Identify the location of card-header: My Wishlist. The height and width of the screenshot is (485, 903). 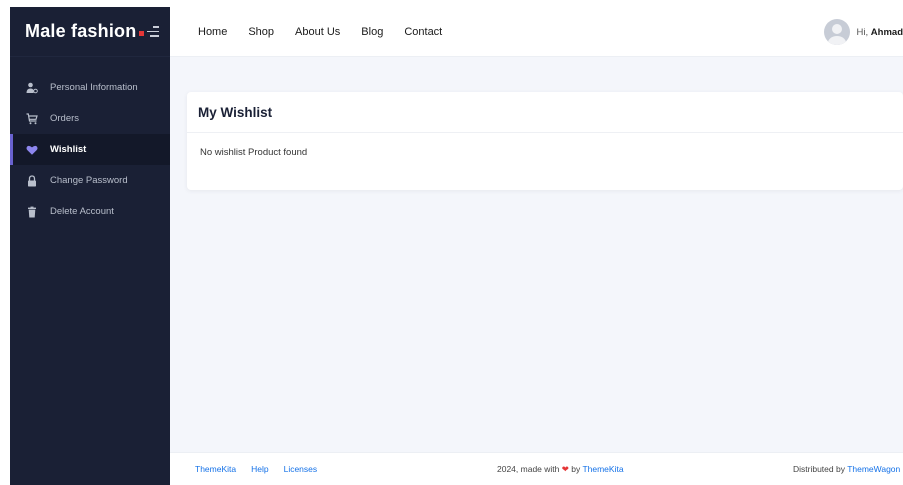
(545, 112).